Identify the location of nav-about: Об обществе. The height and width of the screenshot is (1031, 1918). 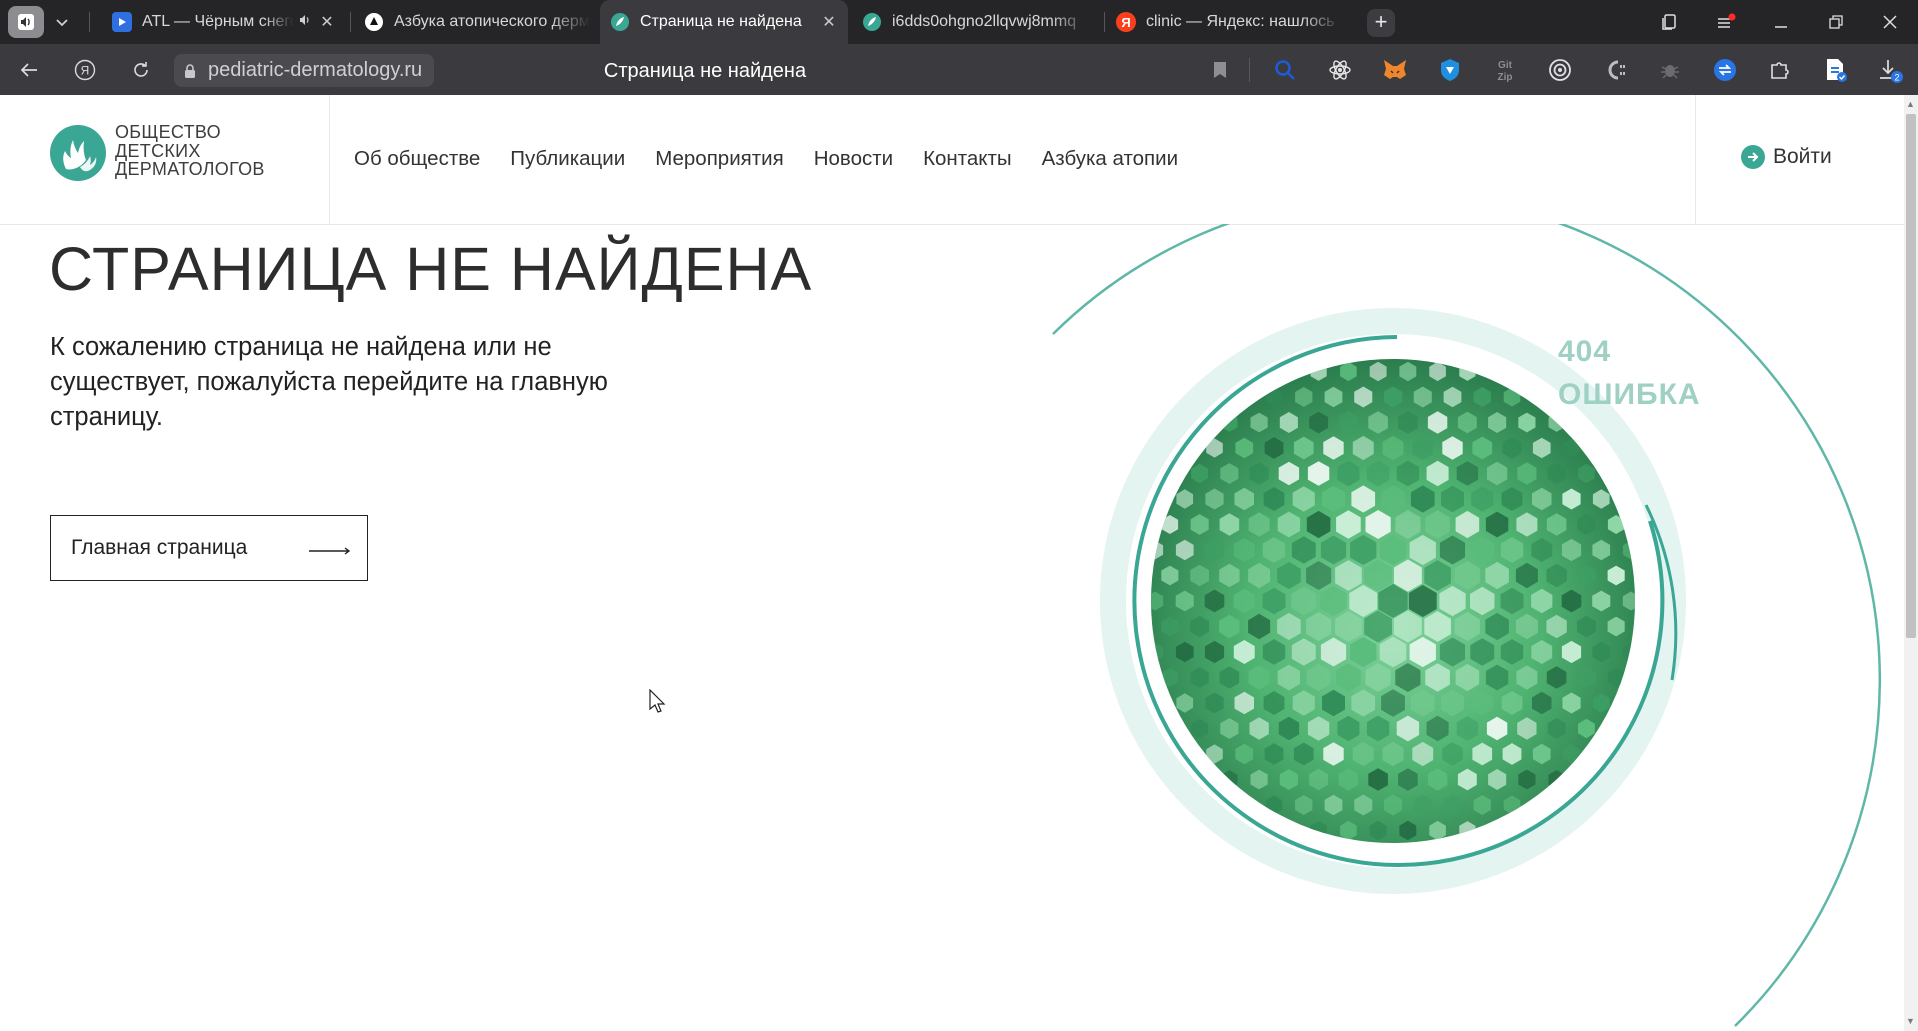
(417, 159).